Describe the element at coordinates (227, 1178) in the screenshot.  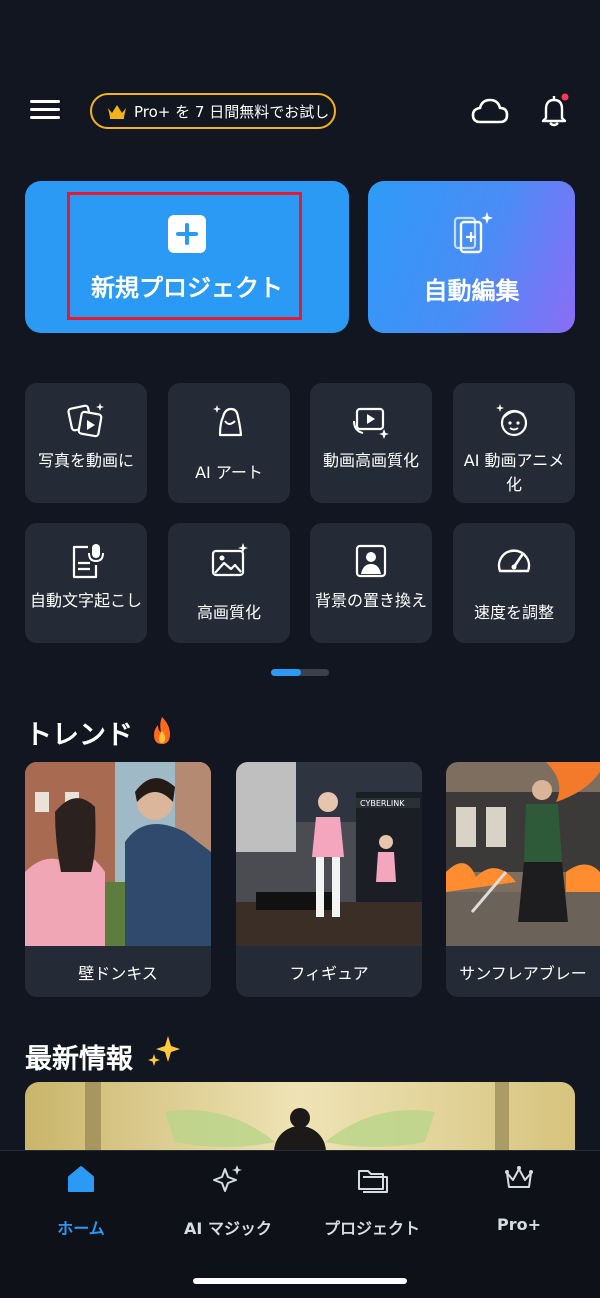
I see `ai-magic-icon` at that location.